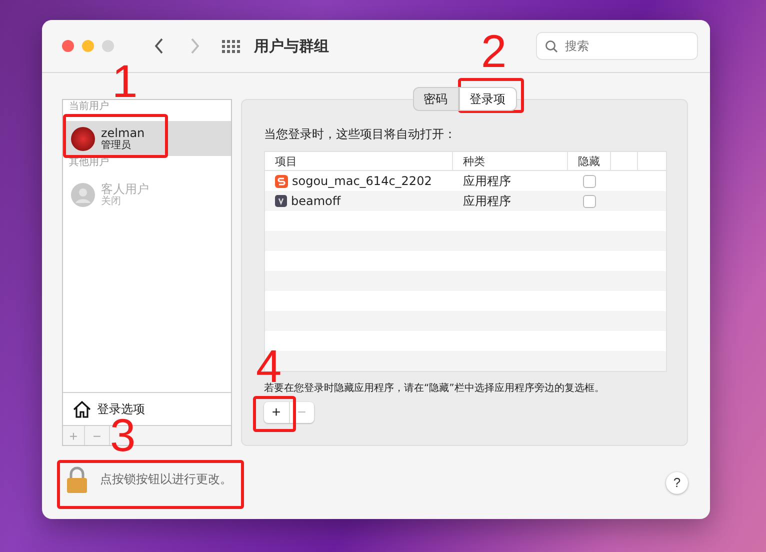 The width and height of the screenshot is (766, 552). What do you see at coordinates (116, 146) in the screenshot?
I see `user-role: 管理员` at bounding box center [116, 146].